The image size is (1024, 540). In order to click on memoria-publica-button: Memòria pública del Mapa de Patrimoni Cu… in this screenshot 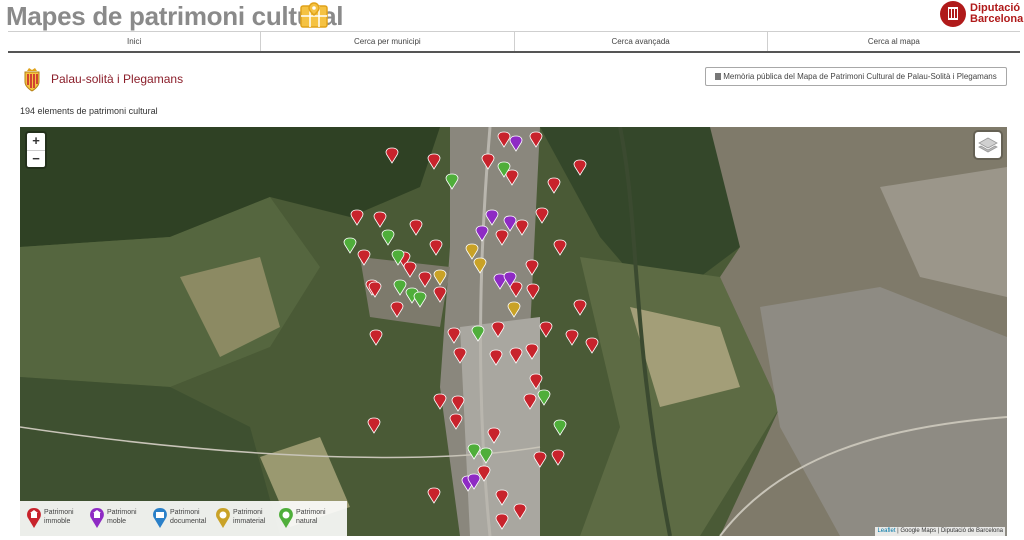, I will do `click(856, 76)`.